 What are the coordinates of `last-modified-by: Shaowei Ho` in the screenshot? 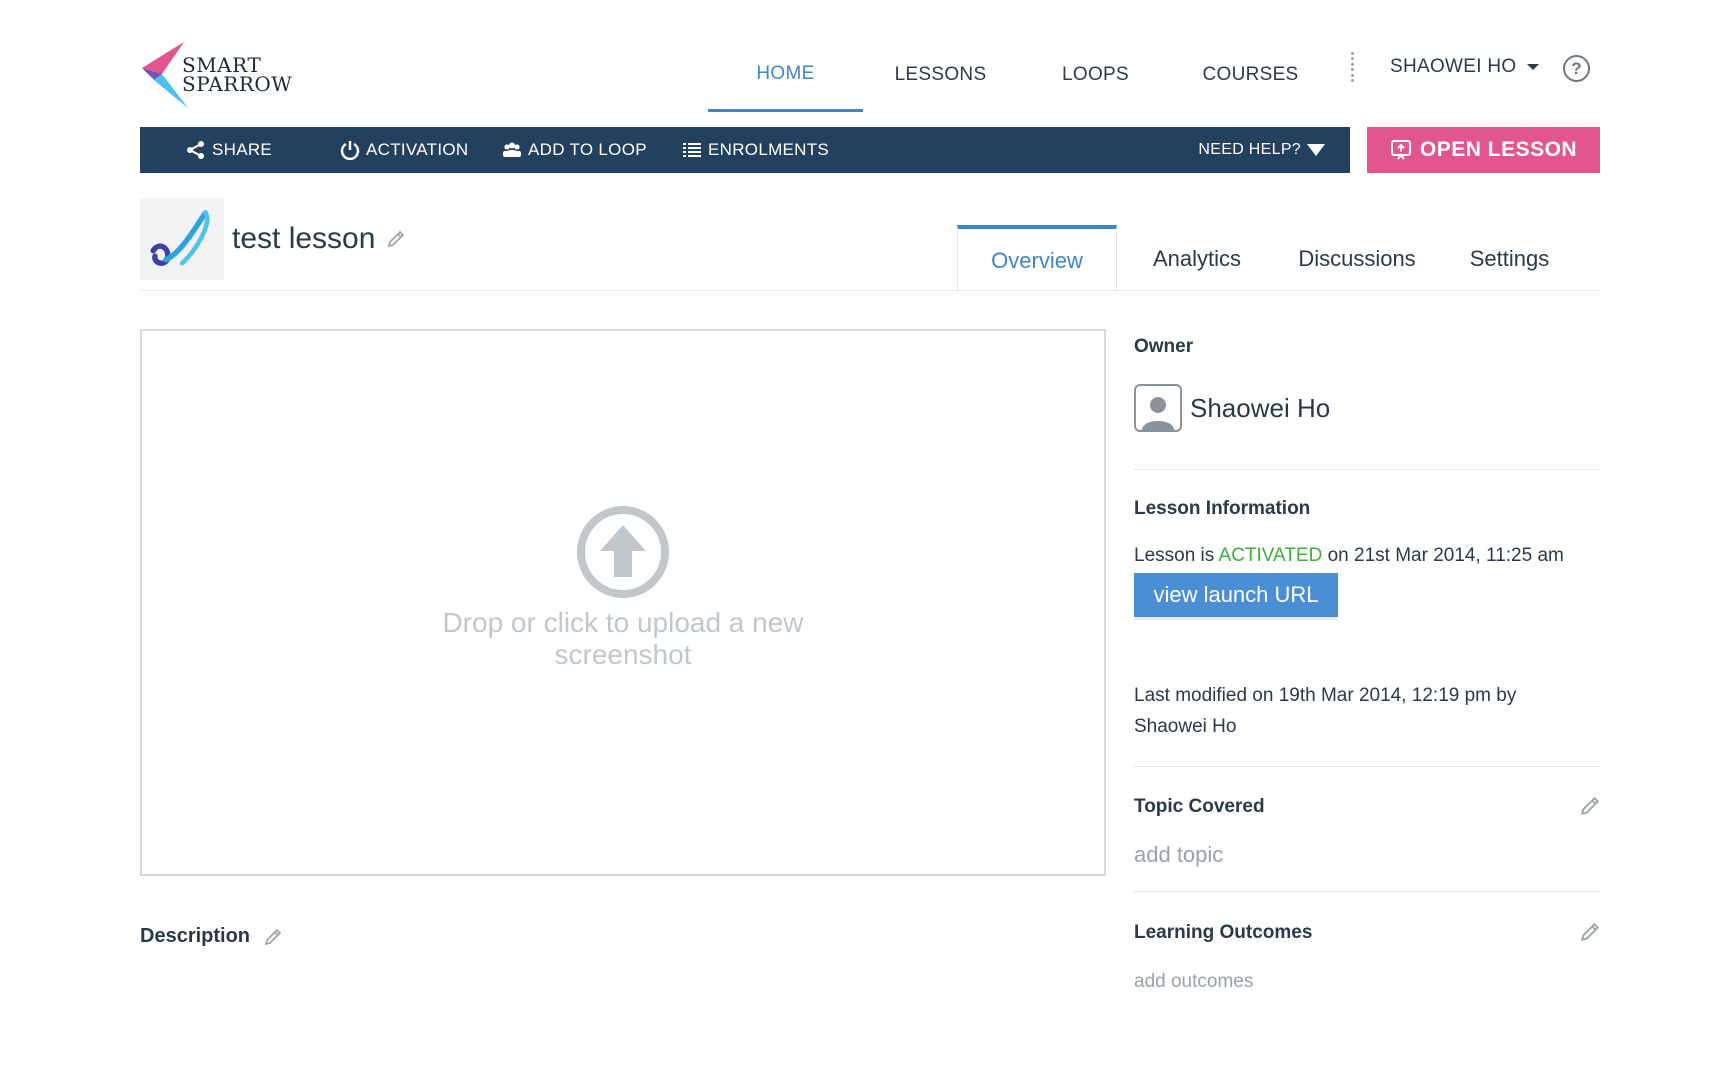 It's located at (1185, 726).